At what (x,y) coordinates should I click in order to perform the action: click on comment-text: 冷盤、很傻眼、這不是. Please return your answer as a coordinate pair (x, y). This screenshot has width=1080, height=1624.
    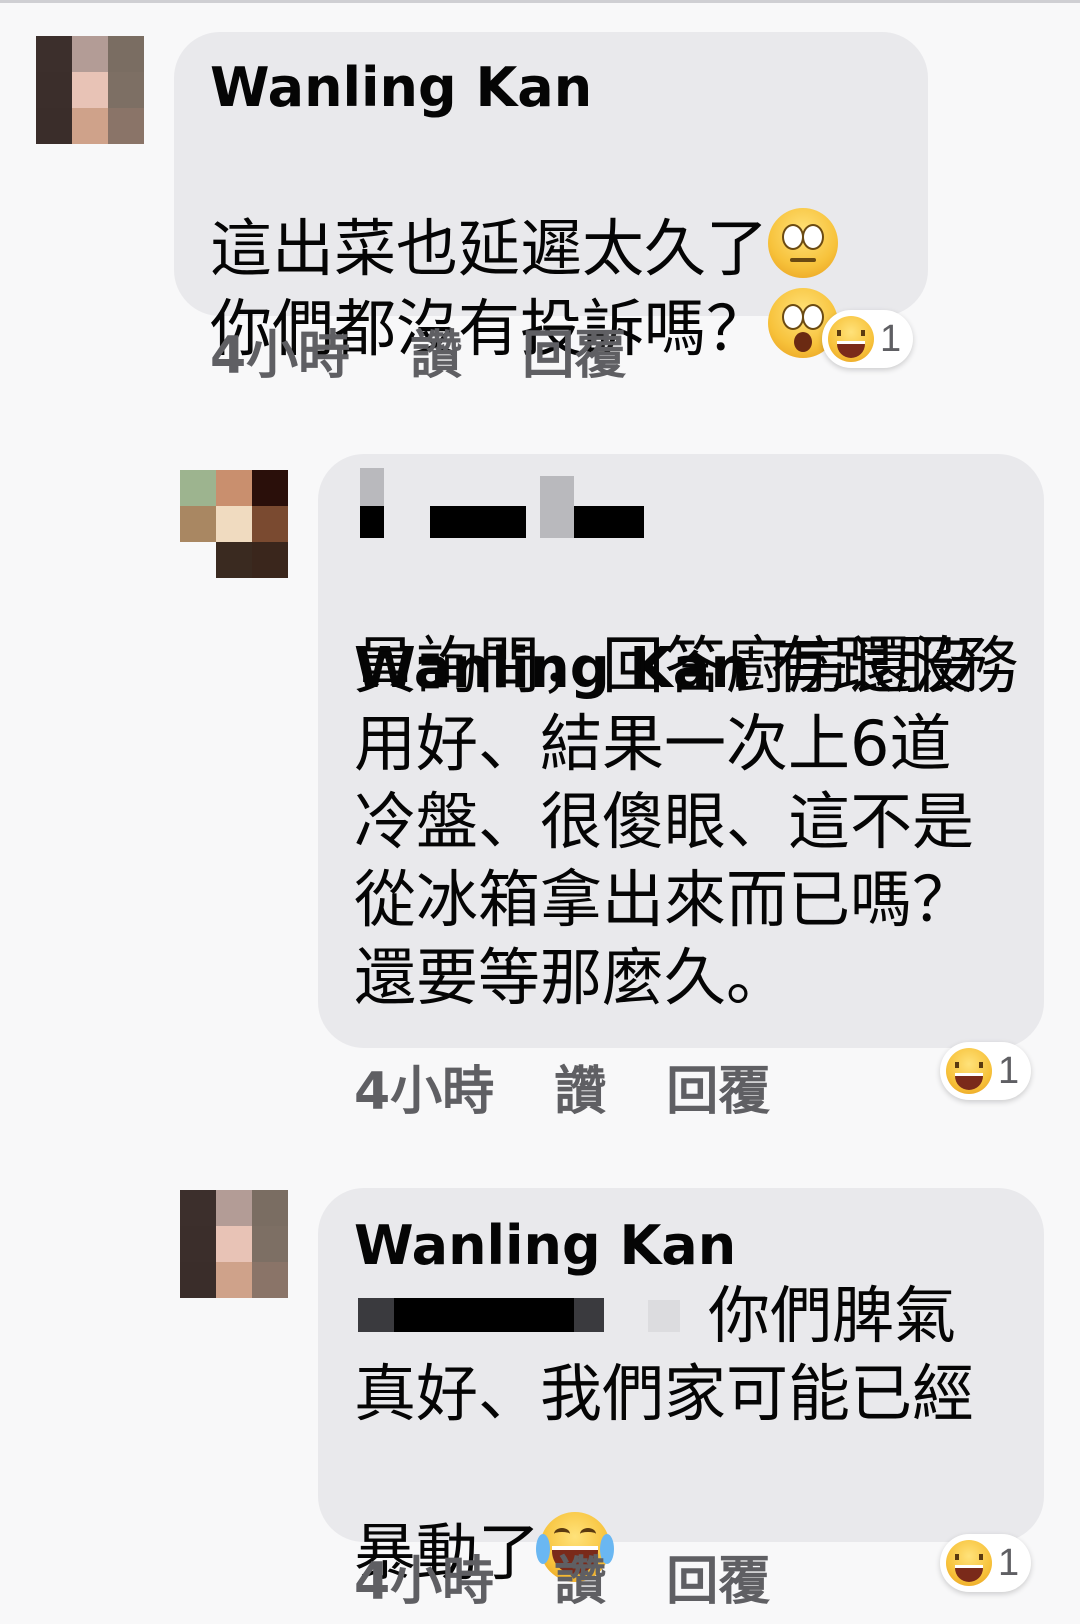
    Looking at the image, I should click on (664, 821).